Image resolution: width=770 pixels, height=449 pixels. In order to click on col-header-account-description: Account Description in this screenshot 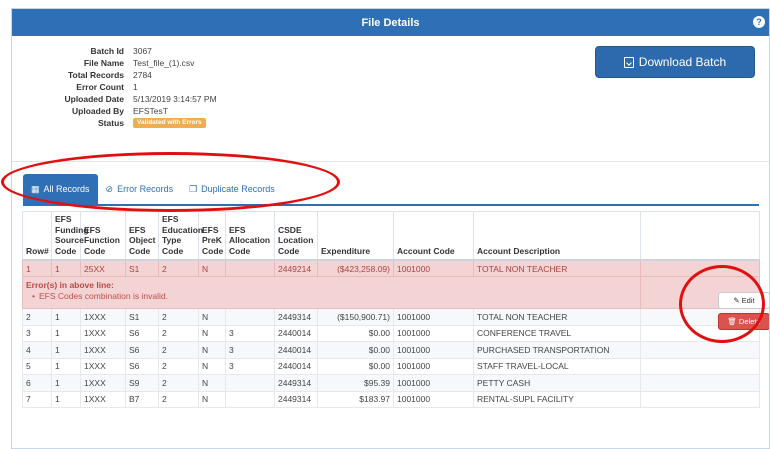, I will do `click(557, 236)`.